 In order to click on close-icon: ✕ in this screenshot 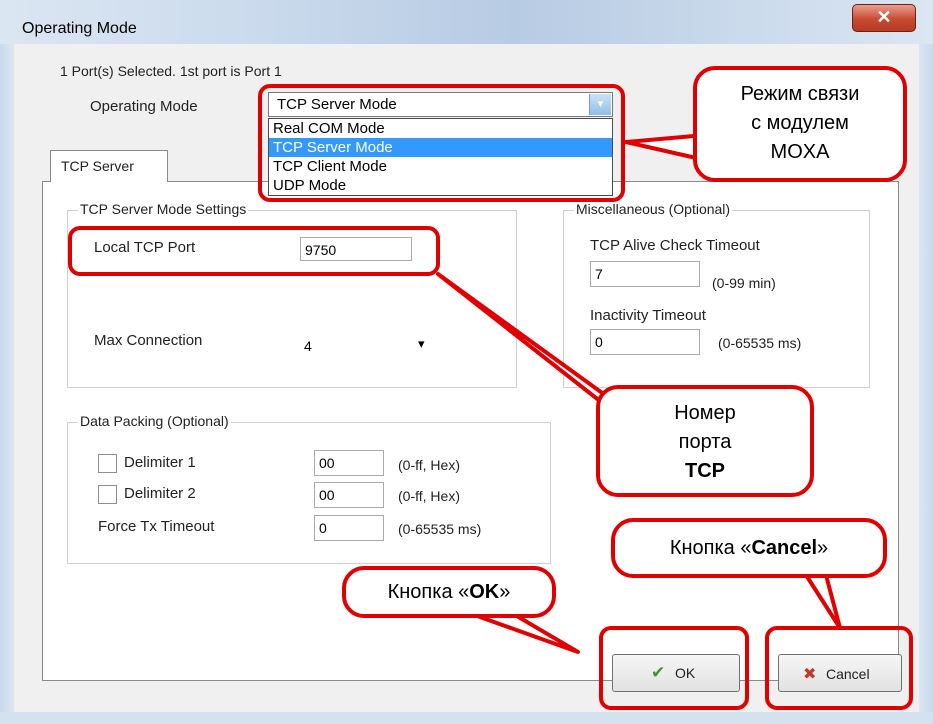, I will do `click(884, 17)`.